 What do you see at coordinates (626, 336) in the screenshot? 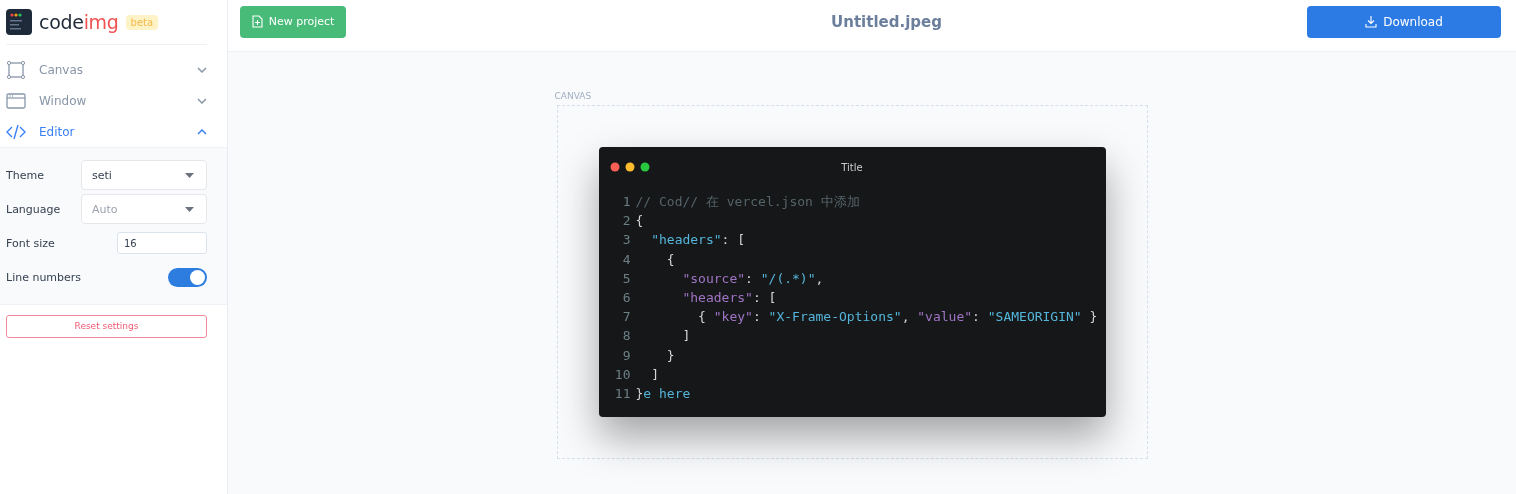
I see `line-number: 8` at bounding box center [626, 336].